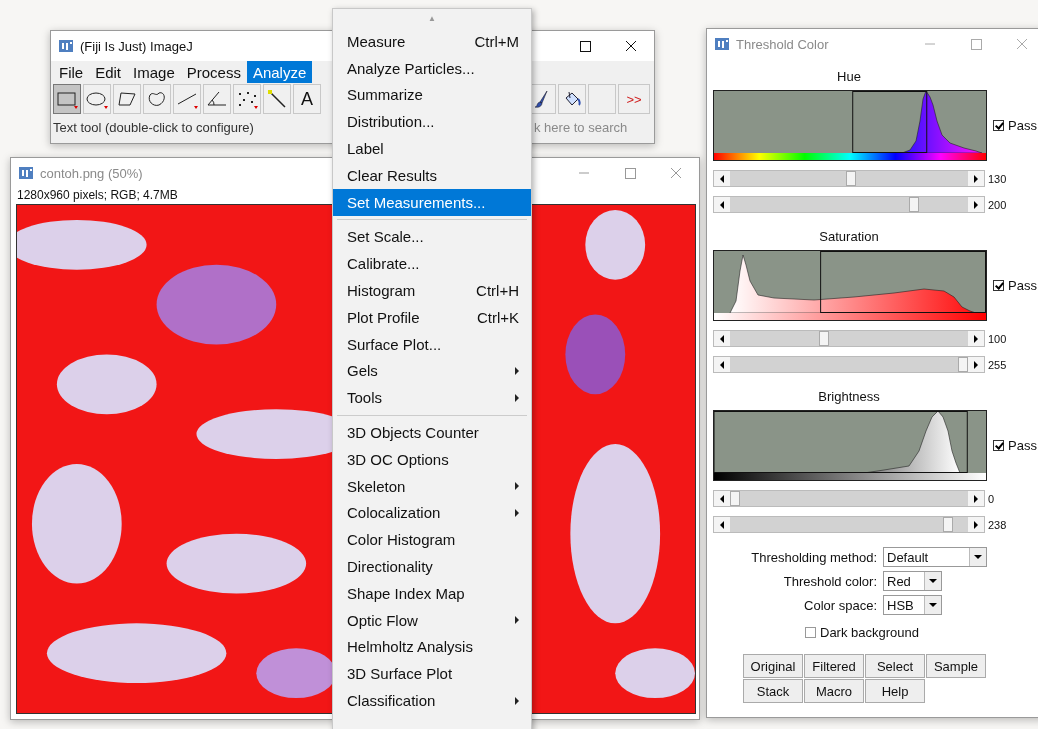 The height and width of the screenshot is (729, 1038). What do you see at coordinates (593, 127) in the screenshot?
I see `search-field: k here to search` at bounding box center [593, 127].